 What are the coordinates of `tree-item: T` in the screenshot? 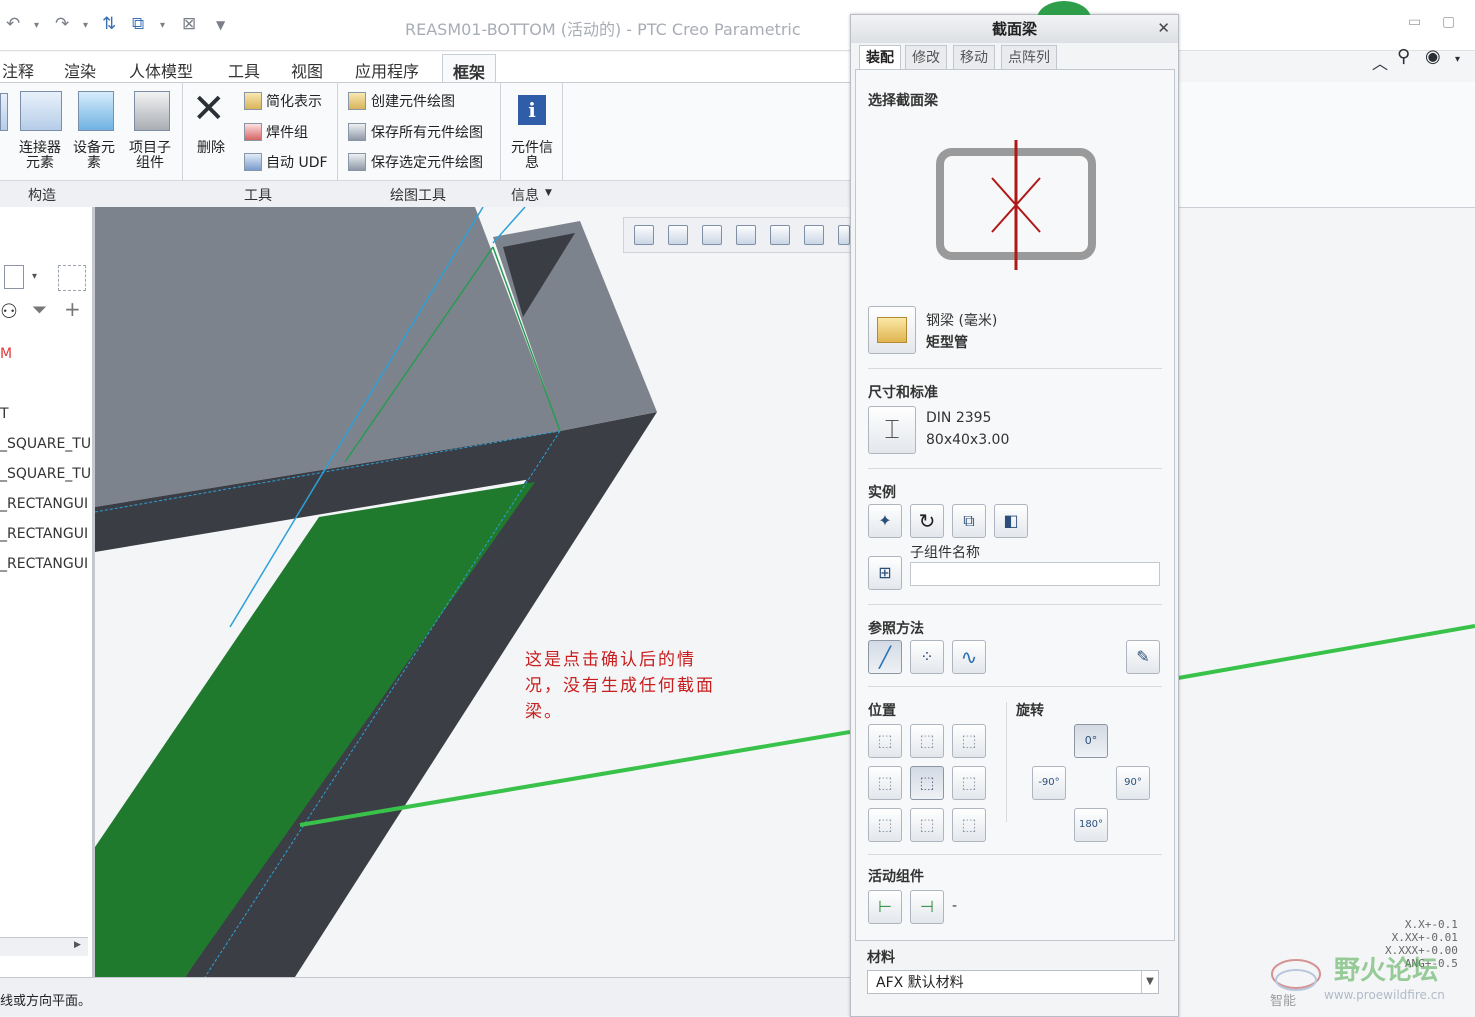 It's located at (4, 414).